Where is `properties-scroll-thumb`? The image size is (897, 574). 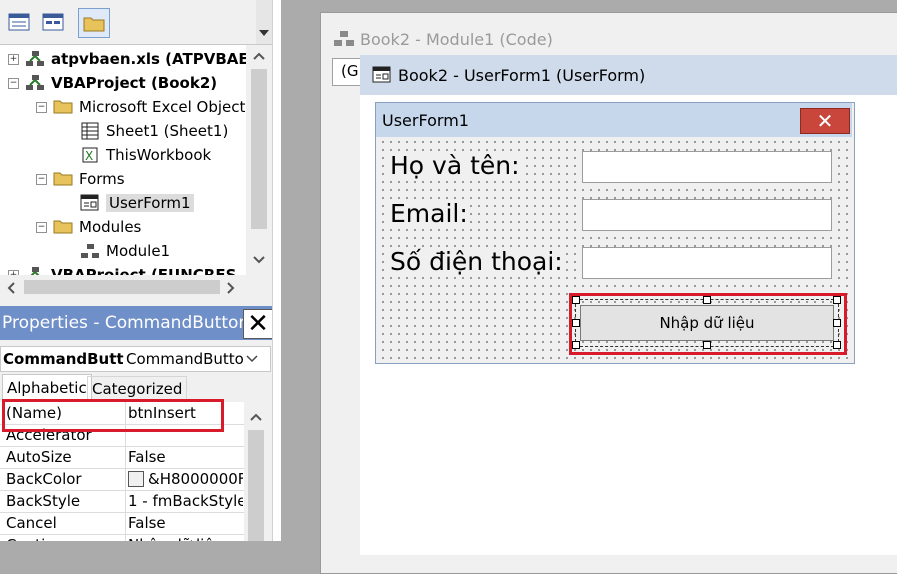
properties-scroll-thumb is located at coordinates (256, 485).